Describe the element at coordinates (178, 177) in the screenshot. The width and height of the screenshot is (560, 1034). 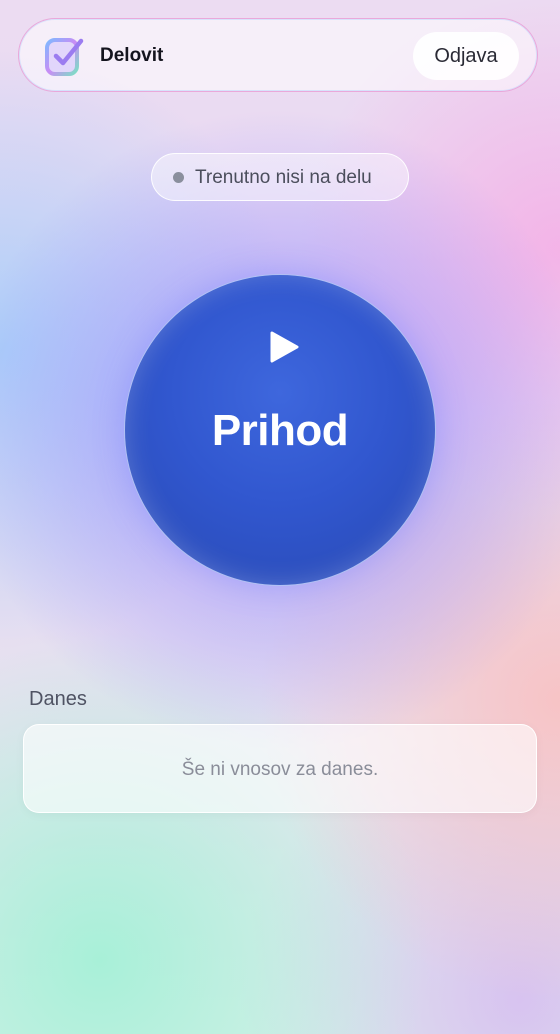
I see `status-indicator-dot` at that location.